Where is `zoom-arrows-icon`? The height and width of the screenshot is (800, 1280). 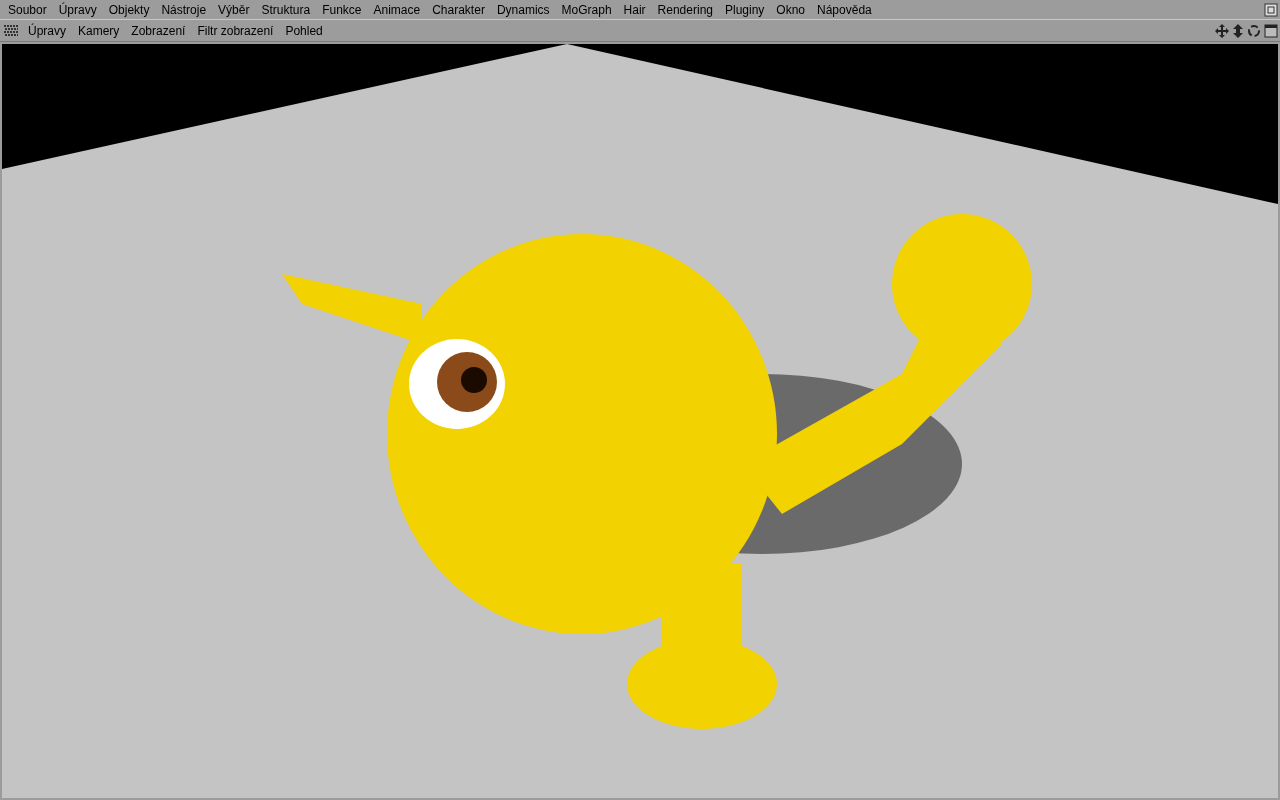
zoom-arrows-icon is located at coordinates (1238, 30).